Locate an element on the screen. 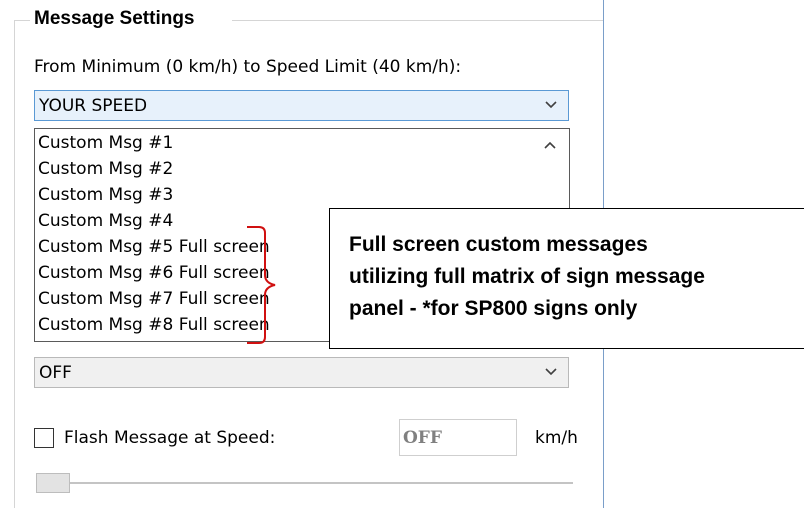  speed-unit-label: km/h is located at coordinates (556, 438).